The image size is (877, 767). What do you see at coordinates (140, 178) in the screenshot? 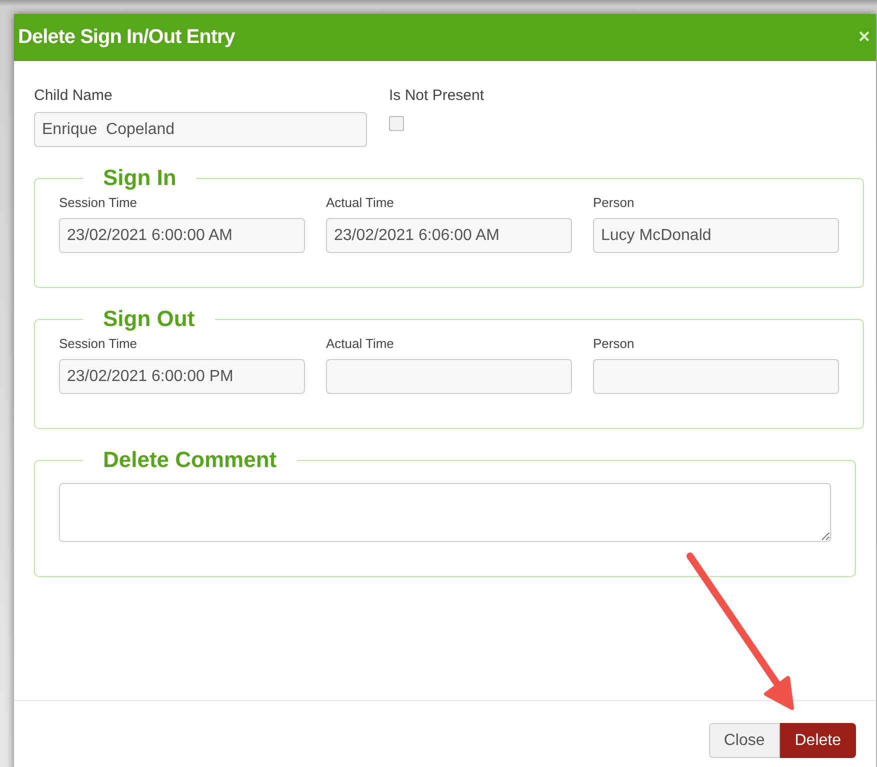
I see `section-title: Sign In` at bounding box center [140, 178].